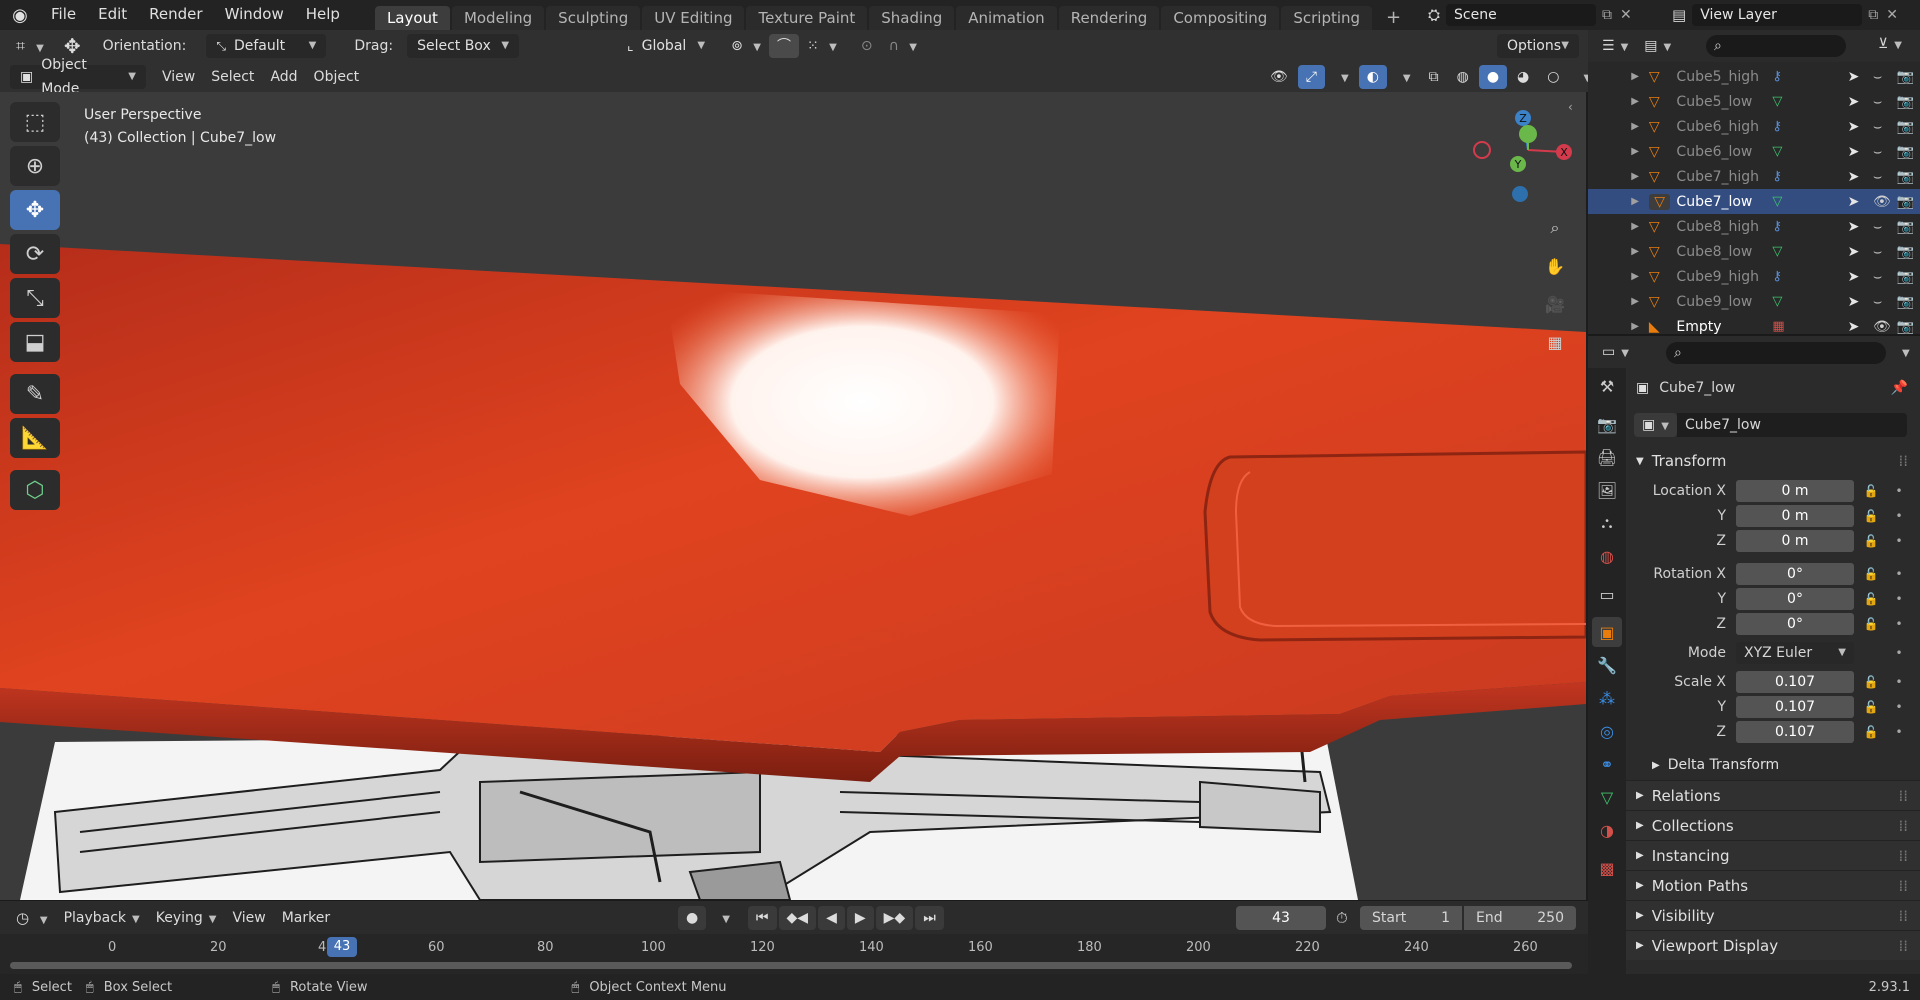 Image resolution: width=1920 pixels, height=1000 pixels. What do you see at coordinates (1327, 18) in the screenshot?
I see `tab-scripting: Scripting` at bounding box center [1327, 18].